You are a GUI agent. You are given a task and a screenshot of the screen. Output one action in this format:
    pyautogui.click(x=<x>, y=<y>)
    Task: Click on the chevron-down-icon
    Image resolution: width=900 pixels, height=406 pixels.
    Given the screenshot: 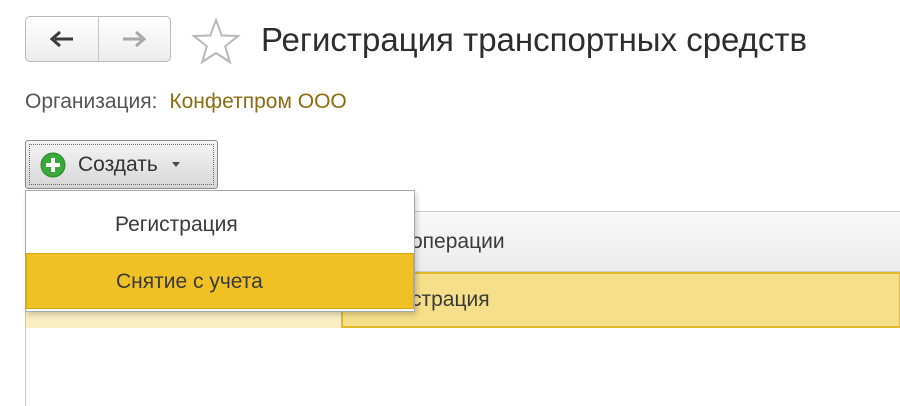 What is the action you would take?
    pyautogui.click(x=175, y=164)
    